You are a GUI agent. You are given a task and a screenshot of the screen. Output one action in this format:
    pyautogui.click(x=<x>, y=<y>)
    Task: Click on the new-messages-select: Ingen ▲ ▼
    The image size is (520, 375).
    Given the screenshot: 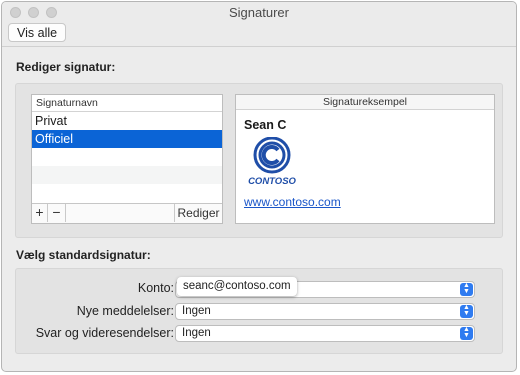 What is the action you would take?
    pyautogui.click(x=325, y=311)
    